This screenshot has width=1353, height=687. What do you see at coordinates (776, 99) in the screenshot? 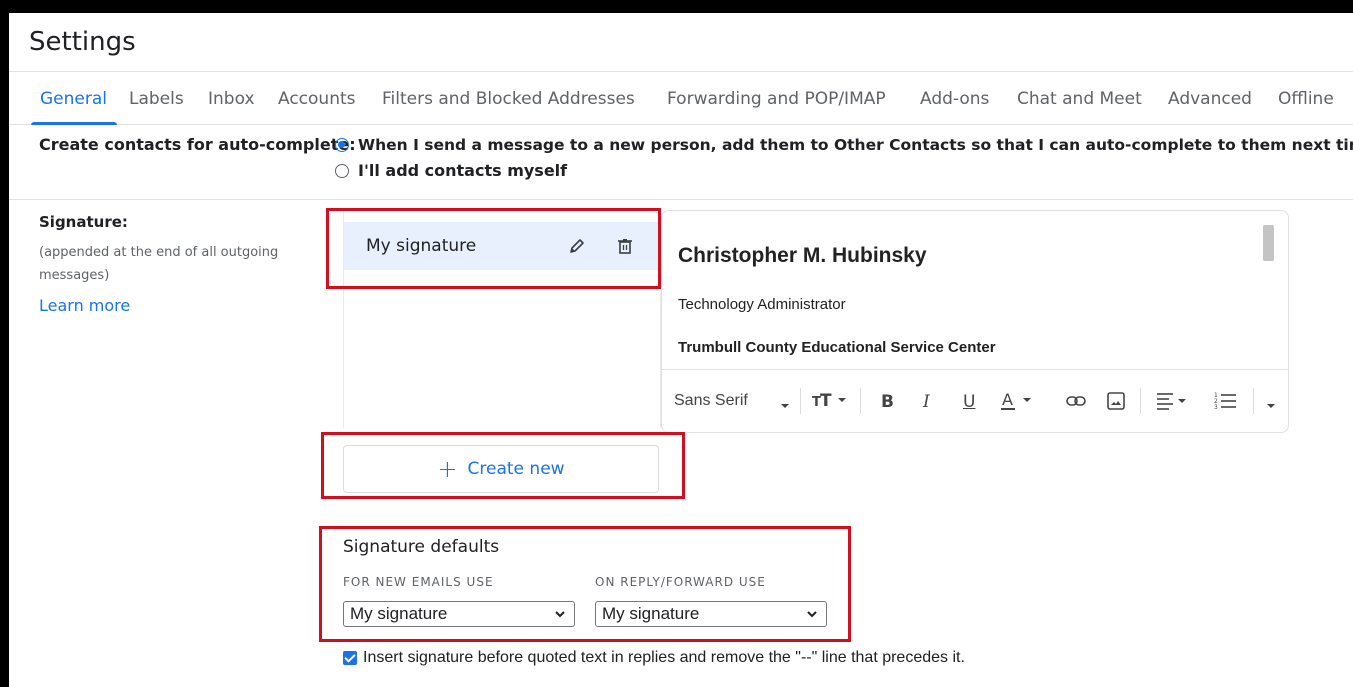
I see `tab-forwarding: Forwarding and POP/IMAP` at bounding box center [776, 99].